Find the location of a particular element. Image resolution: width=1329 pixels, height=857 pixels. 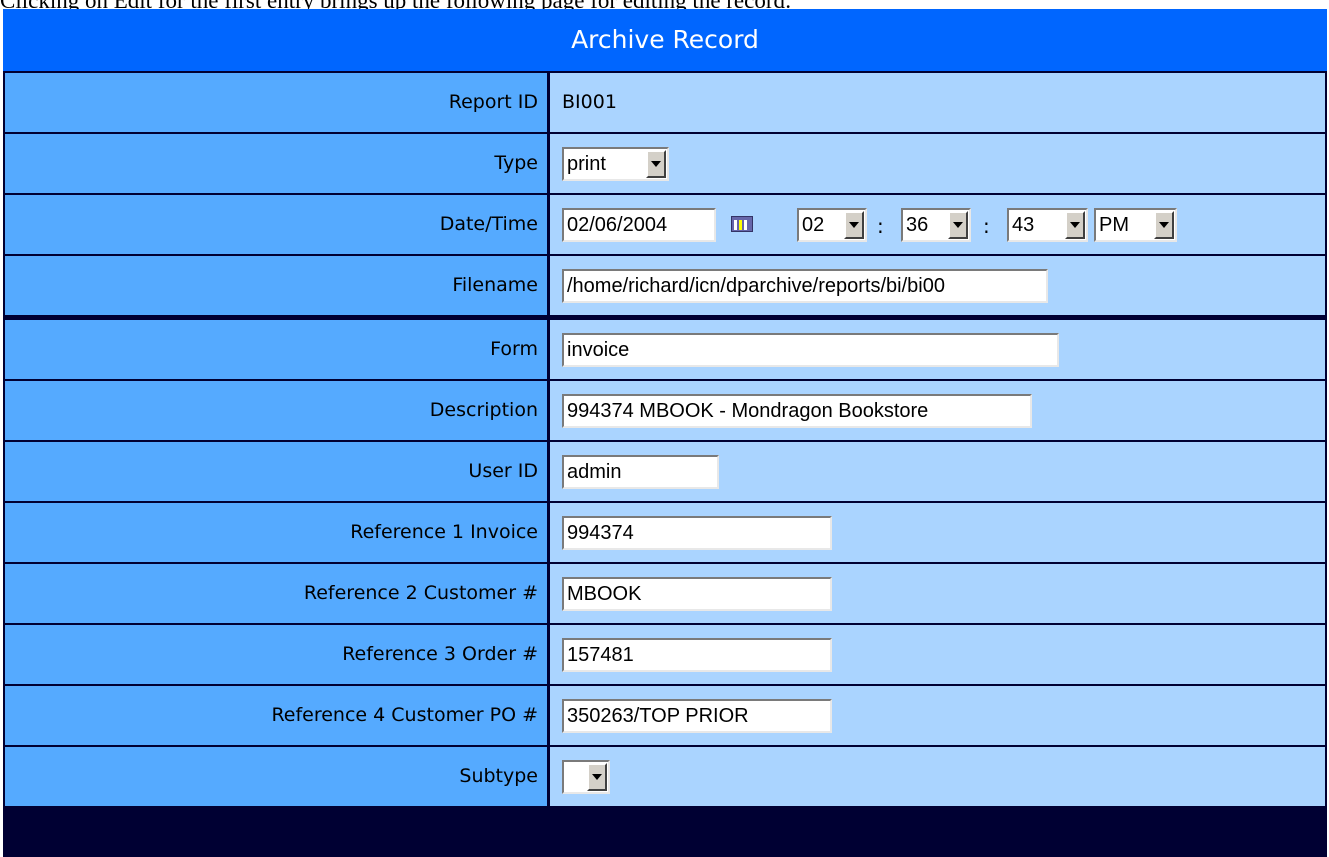

hour-select-value: 02 is located at coordinates (813, 225).